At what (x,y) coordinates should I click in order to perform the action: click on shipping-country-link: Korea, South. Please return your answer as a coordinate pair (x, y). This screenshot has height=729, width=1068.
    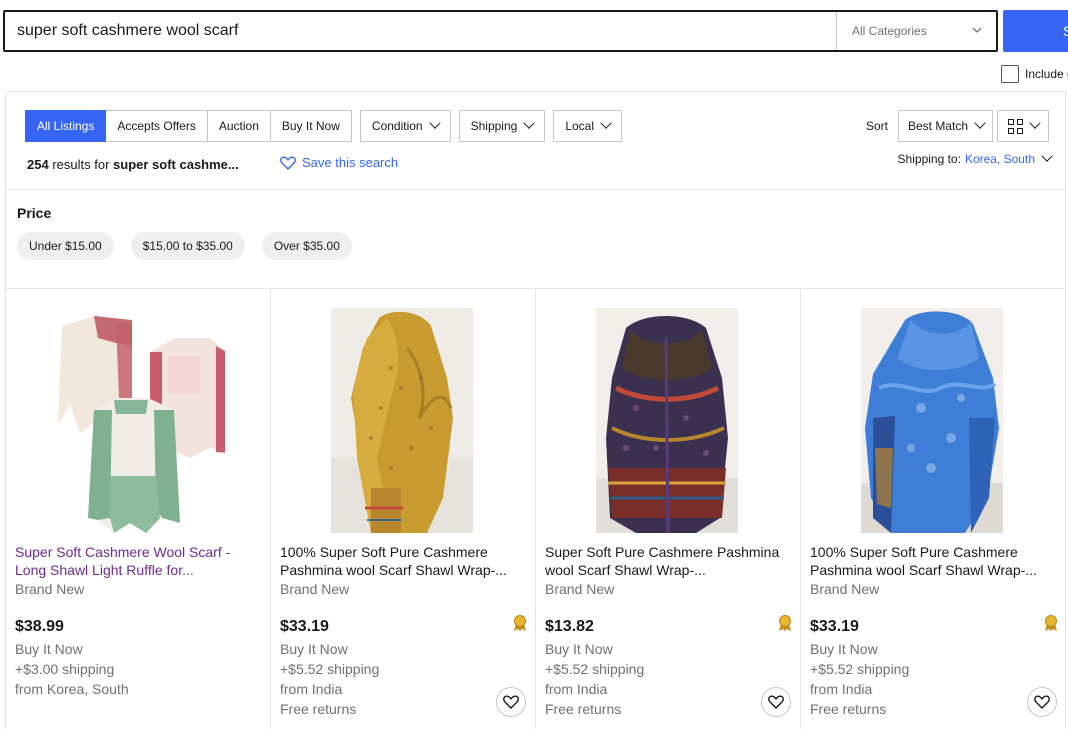
    Looking at the image, I should click on (1000, 159).